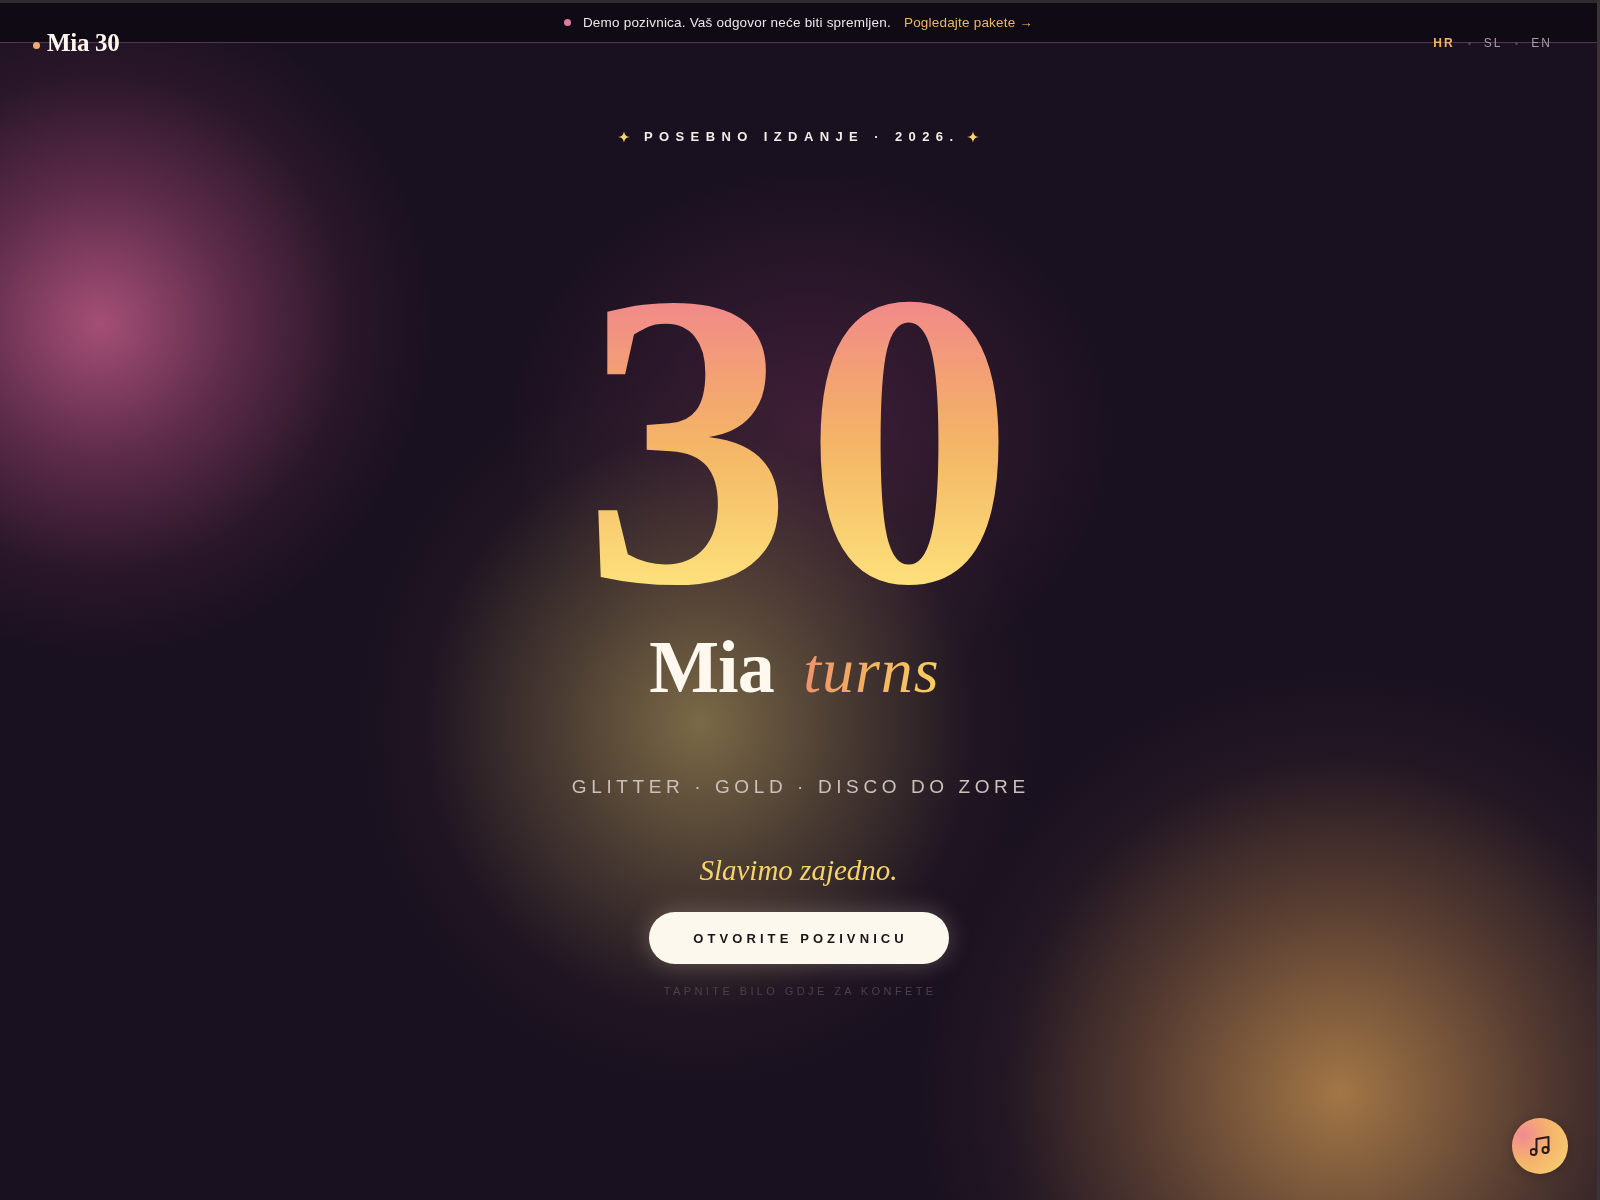  What do you see at coordinates (968, 22) in the screenshot?
I see `packages-link: Pogledajte pakete →` at bounding box center [968, 22].